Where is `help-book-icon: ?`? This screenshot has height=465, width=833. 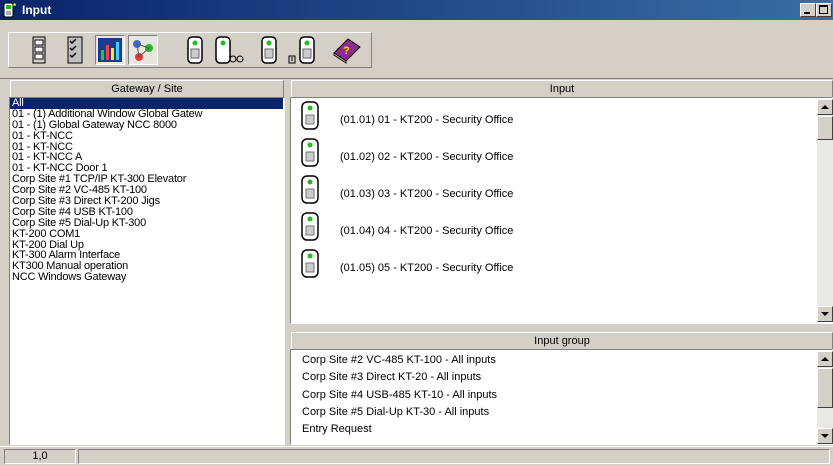 help-book-icon: ? is located at coordinates (347, 51).